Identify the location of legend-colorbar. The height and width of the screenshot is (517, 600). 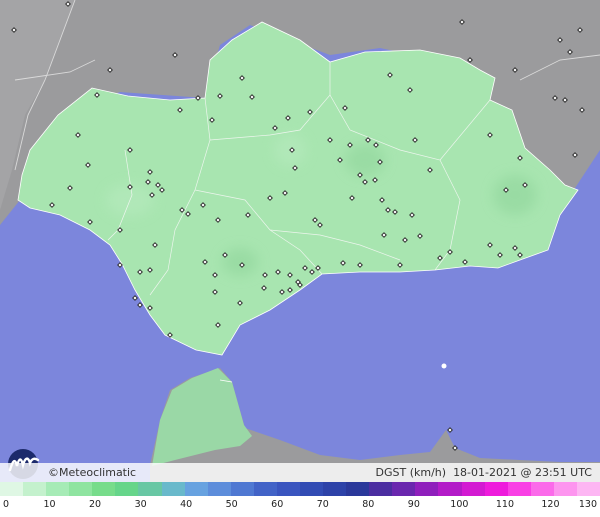
(300, 489).